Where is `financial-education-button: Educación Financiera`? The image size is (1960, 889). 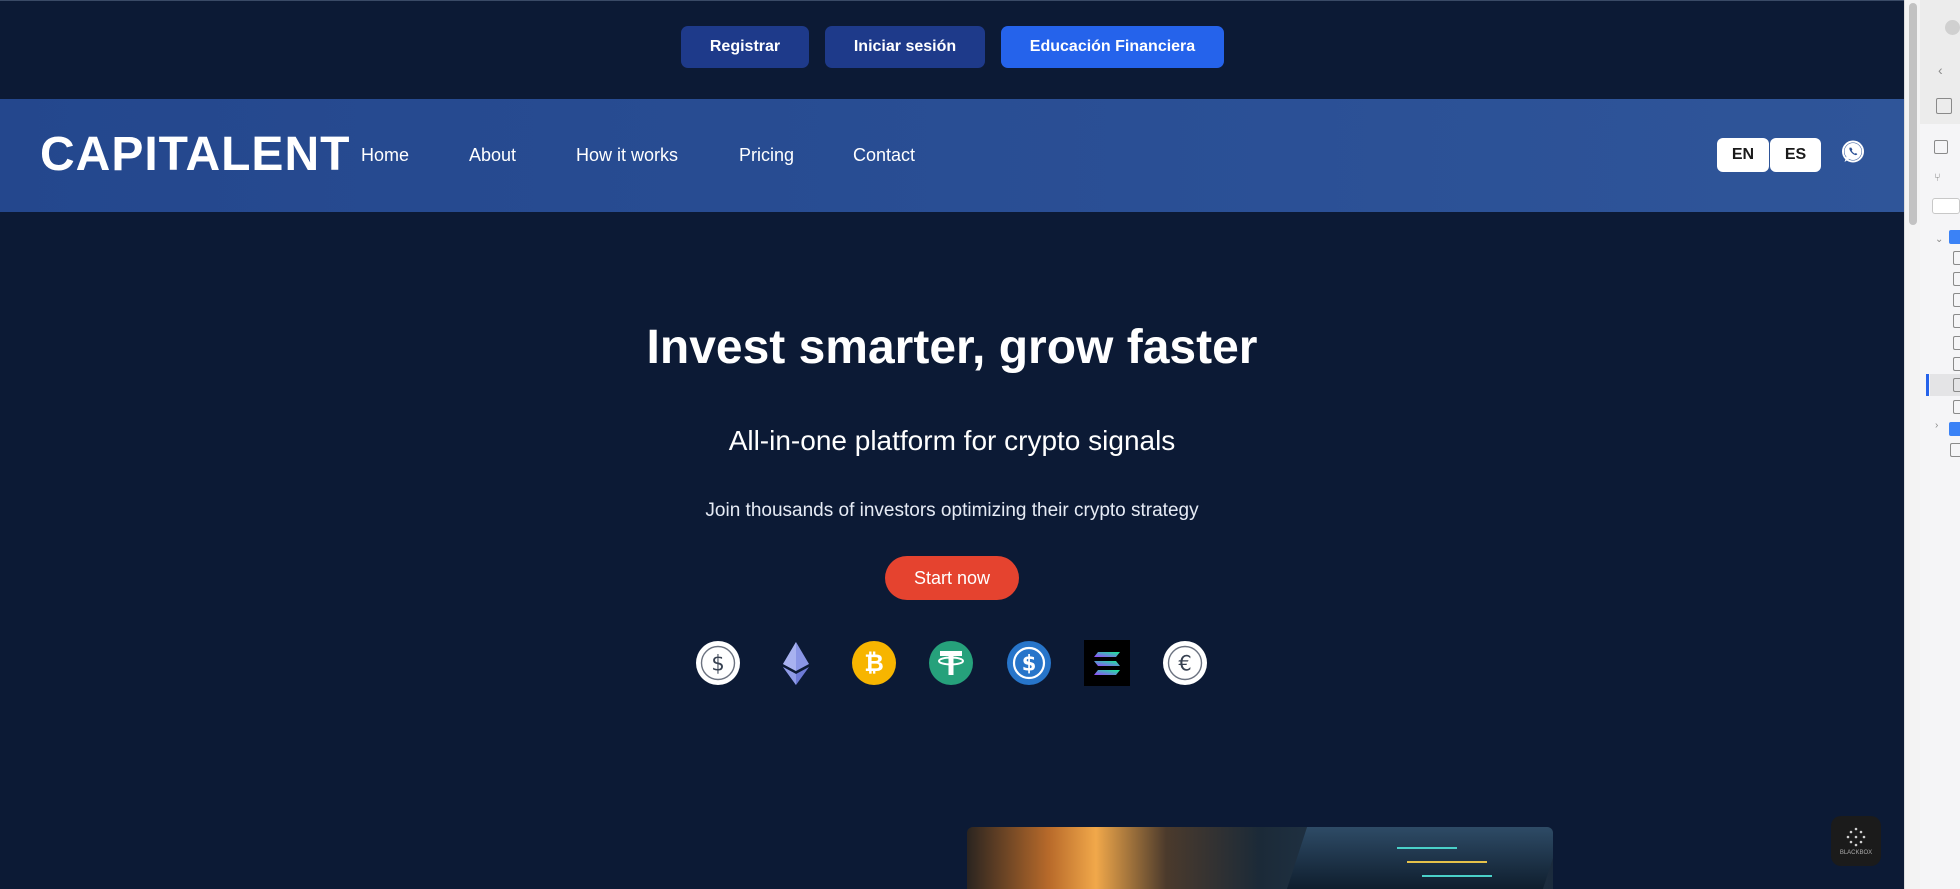 financial-education-button: Educación Financiera is located at coordinates (1112, 47).